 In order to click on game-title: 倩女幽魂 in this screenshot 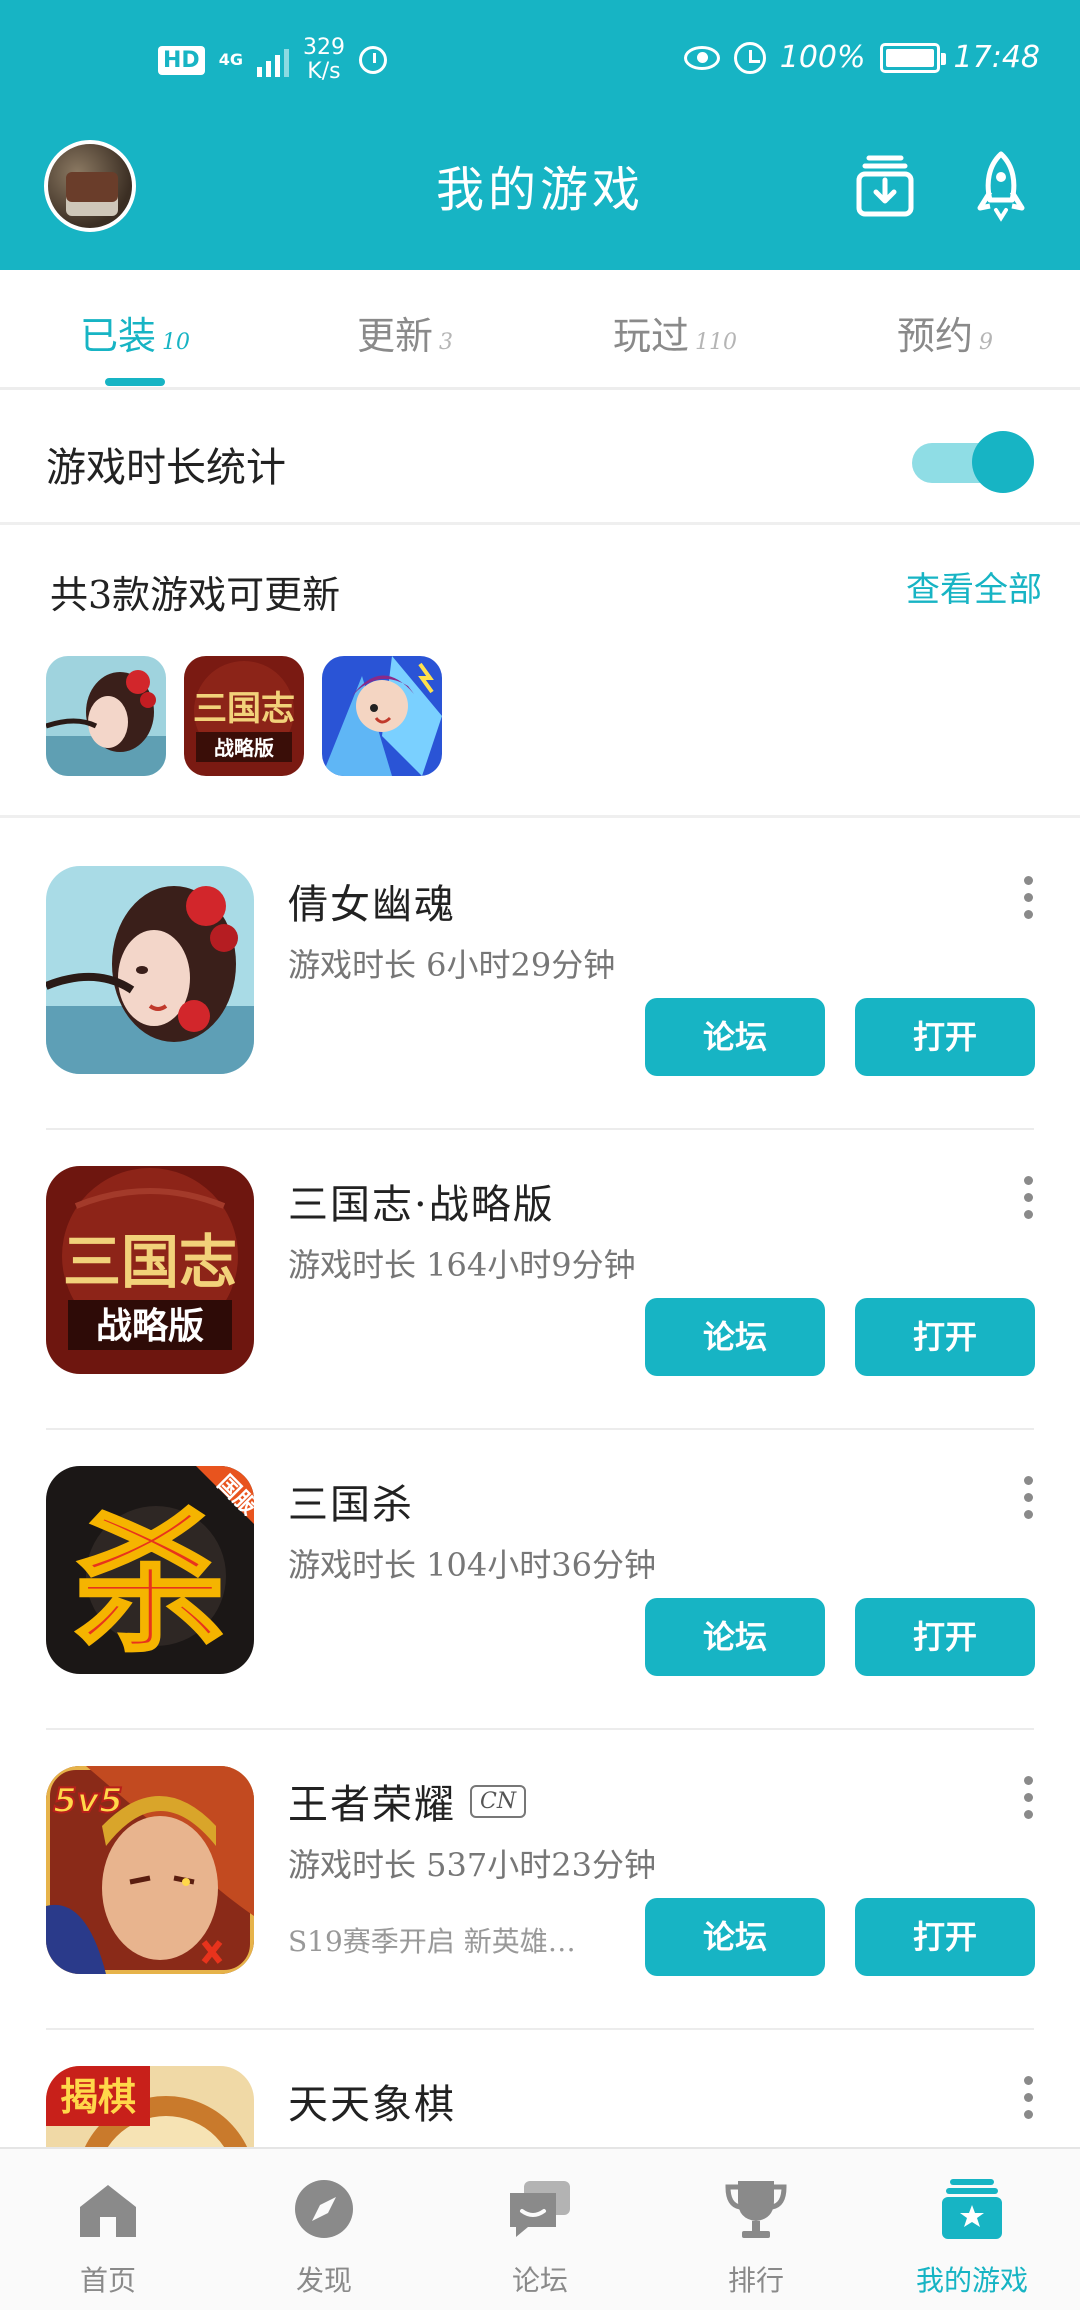, I will do `click(372, 905)`.